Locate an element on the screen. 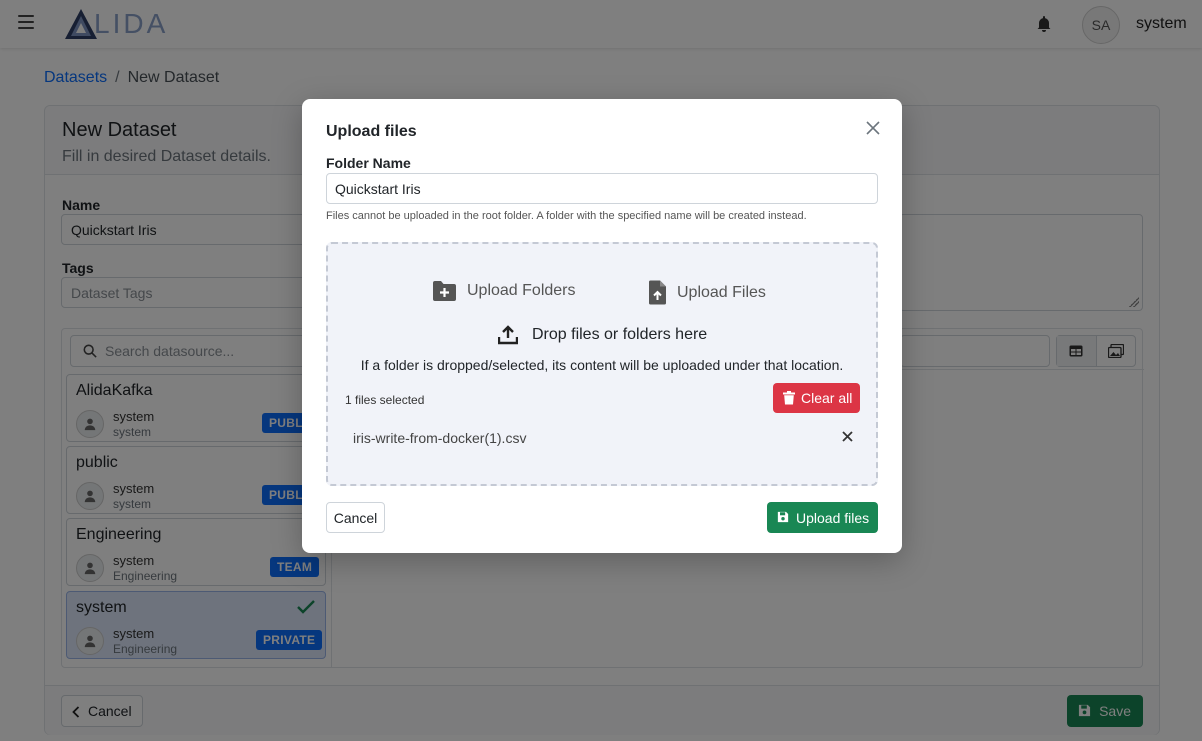 This screenshot has height=741, width=1202. upload-files-button-label: Upload files is located at coordinates (833, 517).